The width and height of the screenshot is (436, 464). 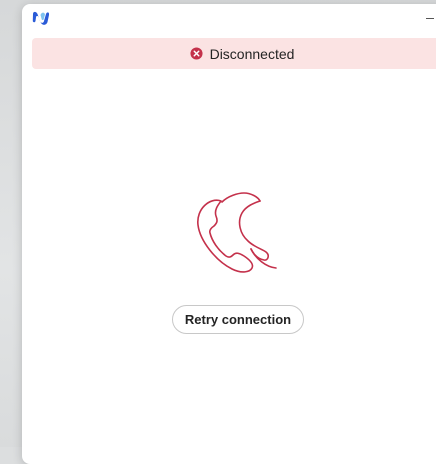 I want to click on minimize-icon, so click(x=430, y=18).